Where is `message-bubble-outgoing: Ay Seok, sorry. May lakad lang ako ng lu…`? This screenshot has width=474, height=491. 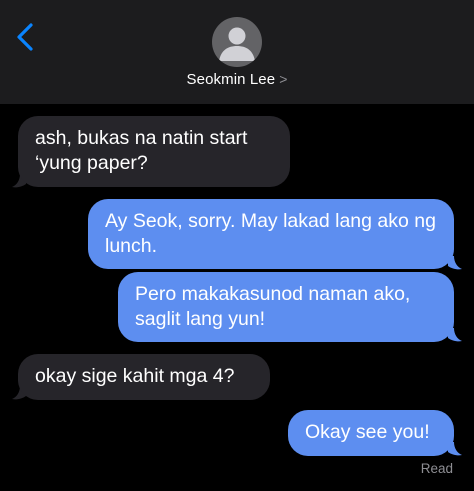
message-bubble-outgoing: Ay Seok, sorry. May lakad lang ako ng lu… is located at coordinates (271, 234).